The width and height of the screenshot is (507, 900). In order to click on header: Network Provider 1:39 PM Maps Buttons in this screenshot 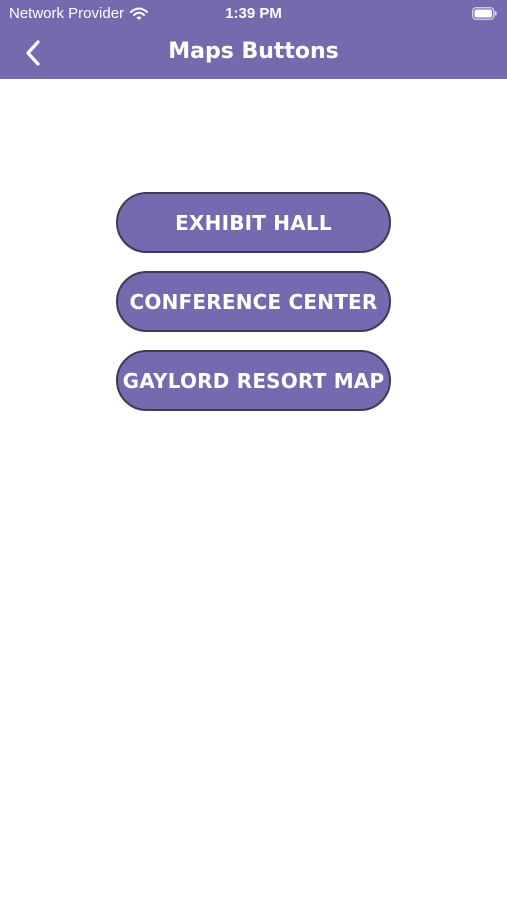, I will do `click(253, 39)`.